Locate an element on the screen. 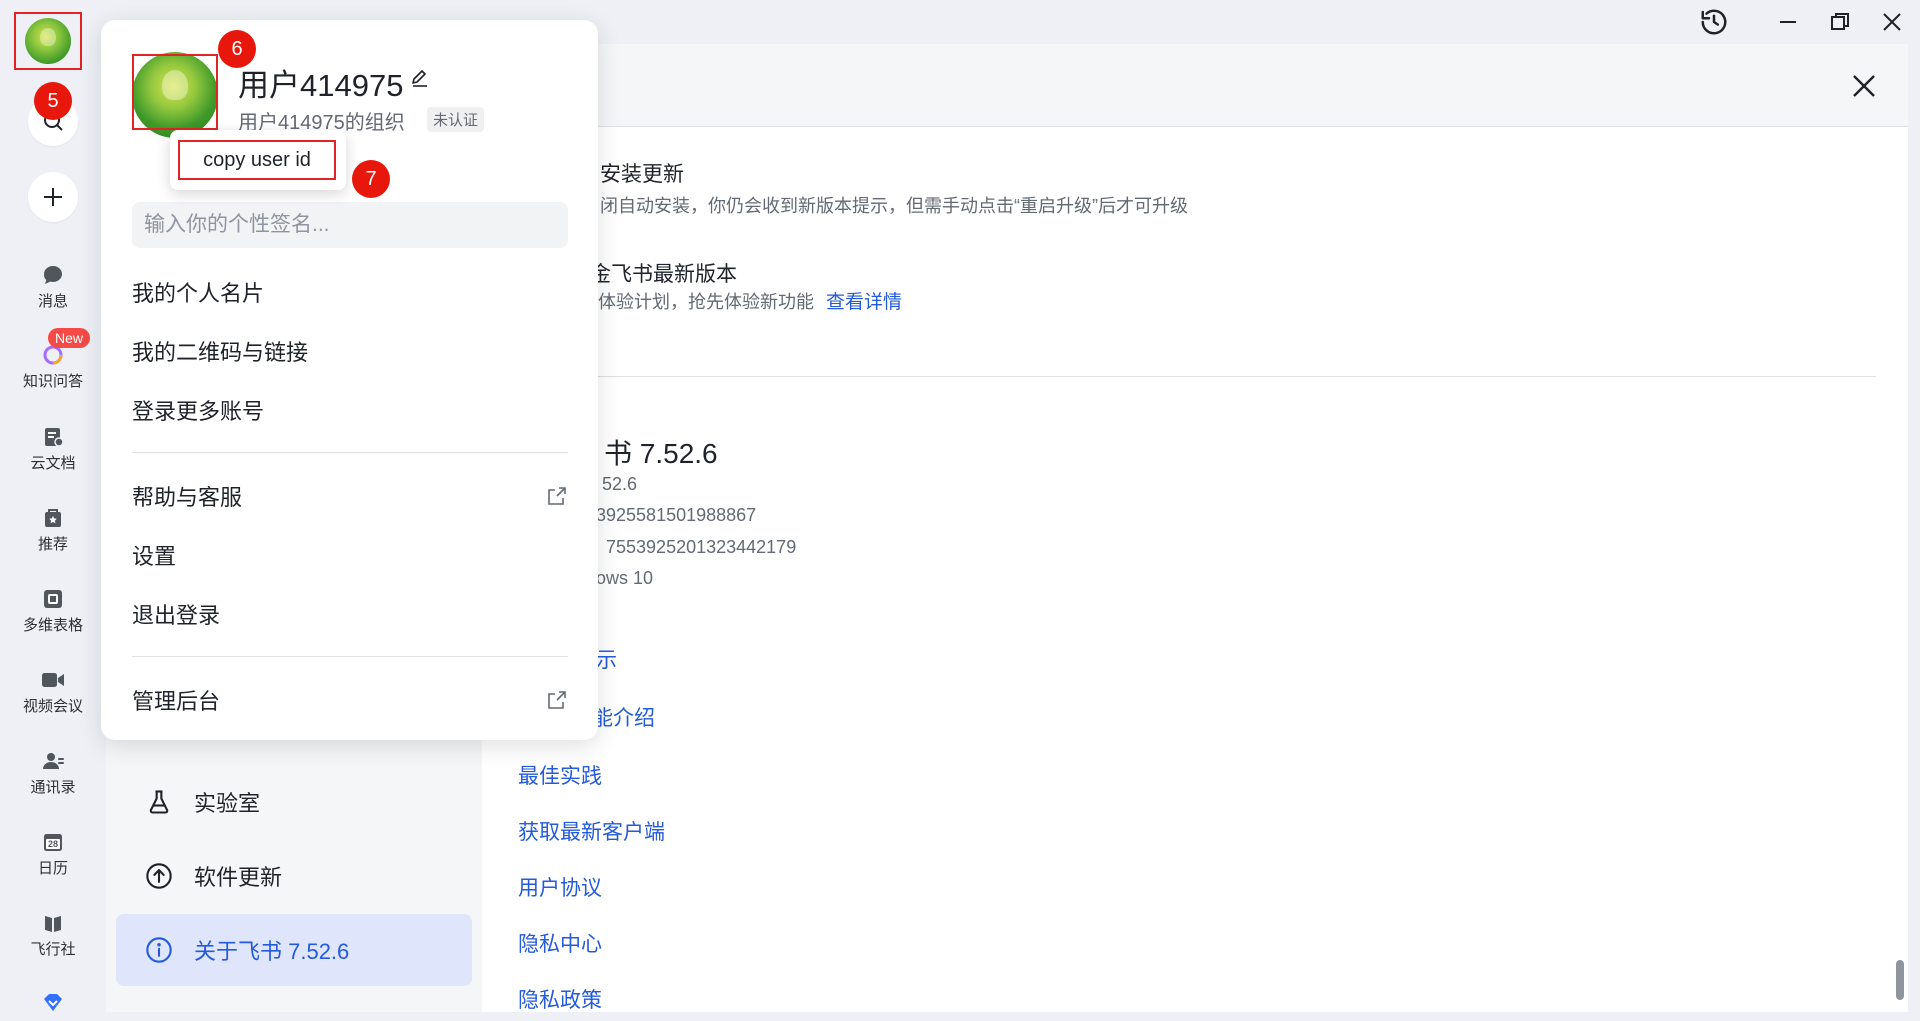 The height and width of the screenshot is (1021, 1920). menu-my-card: 我的个人名片 is located at coordinates (350, 292).